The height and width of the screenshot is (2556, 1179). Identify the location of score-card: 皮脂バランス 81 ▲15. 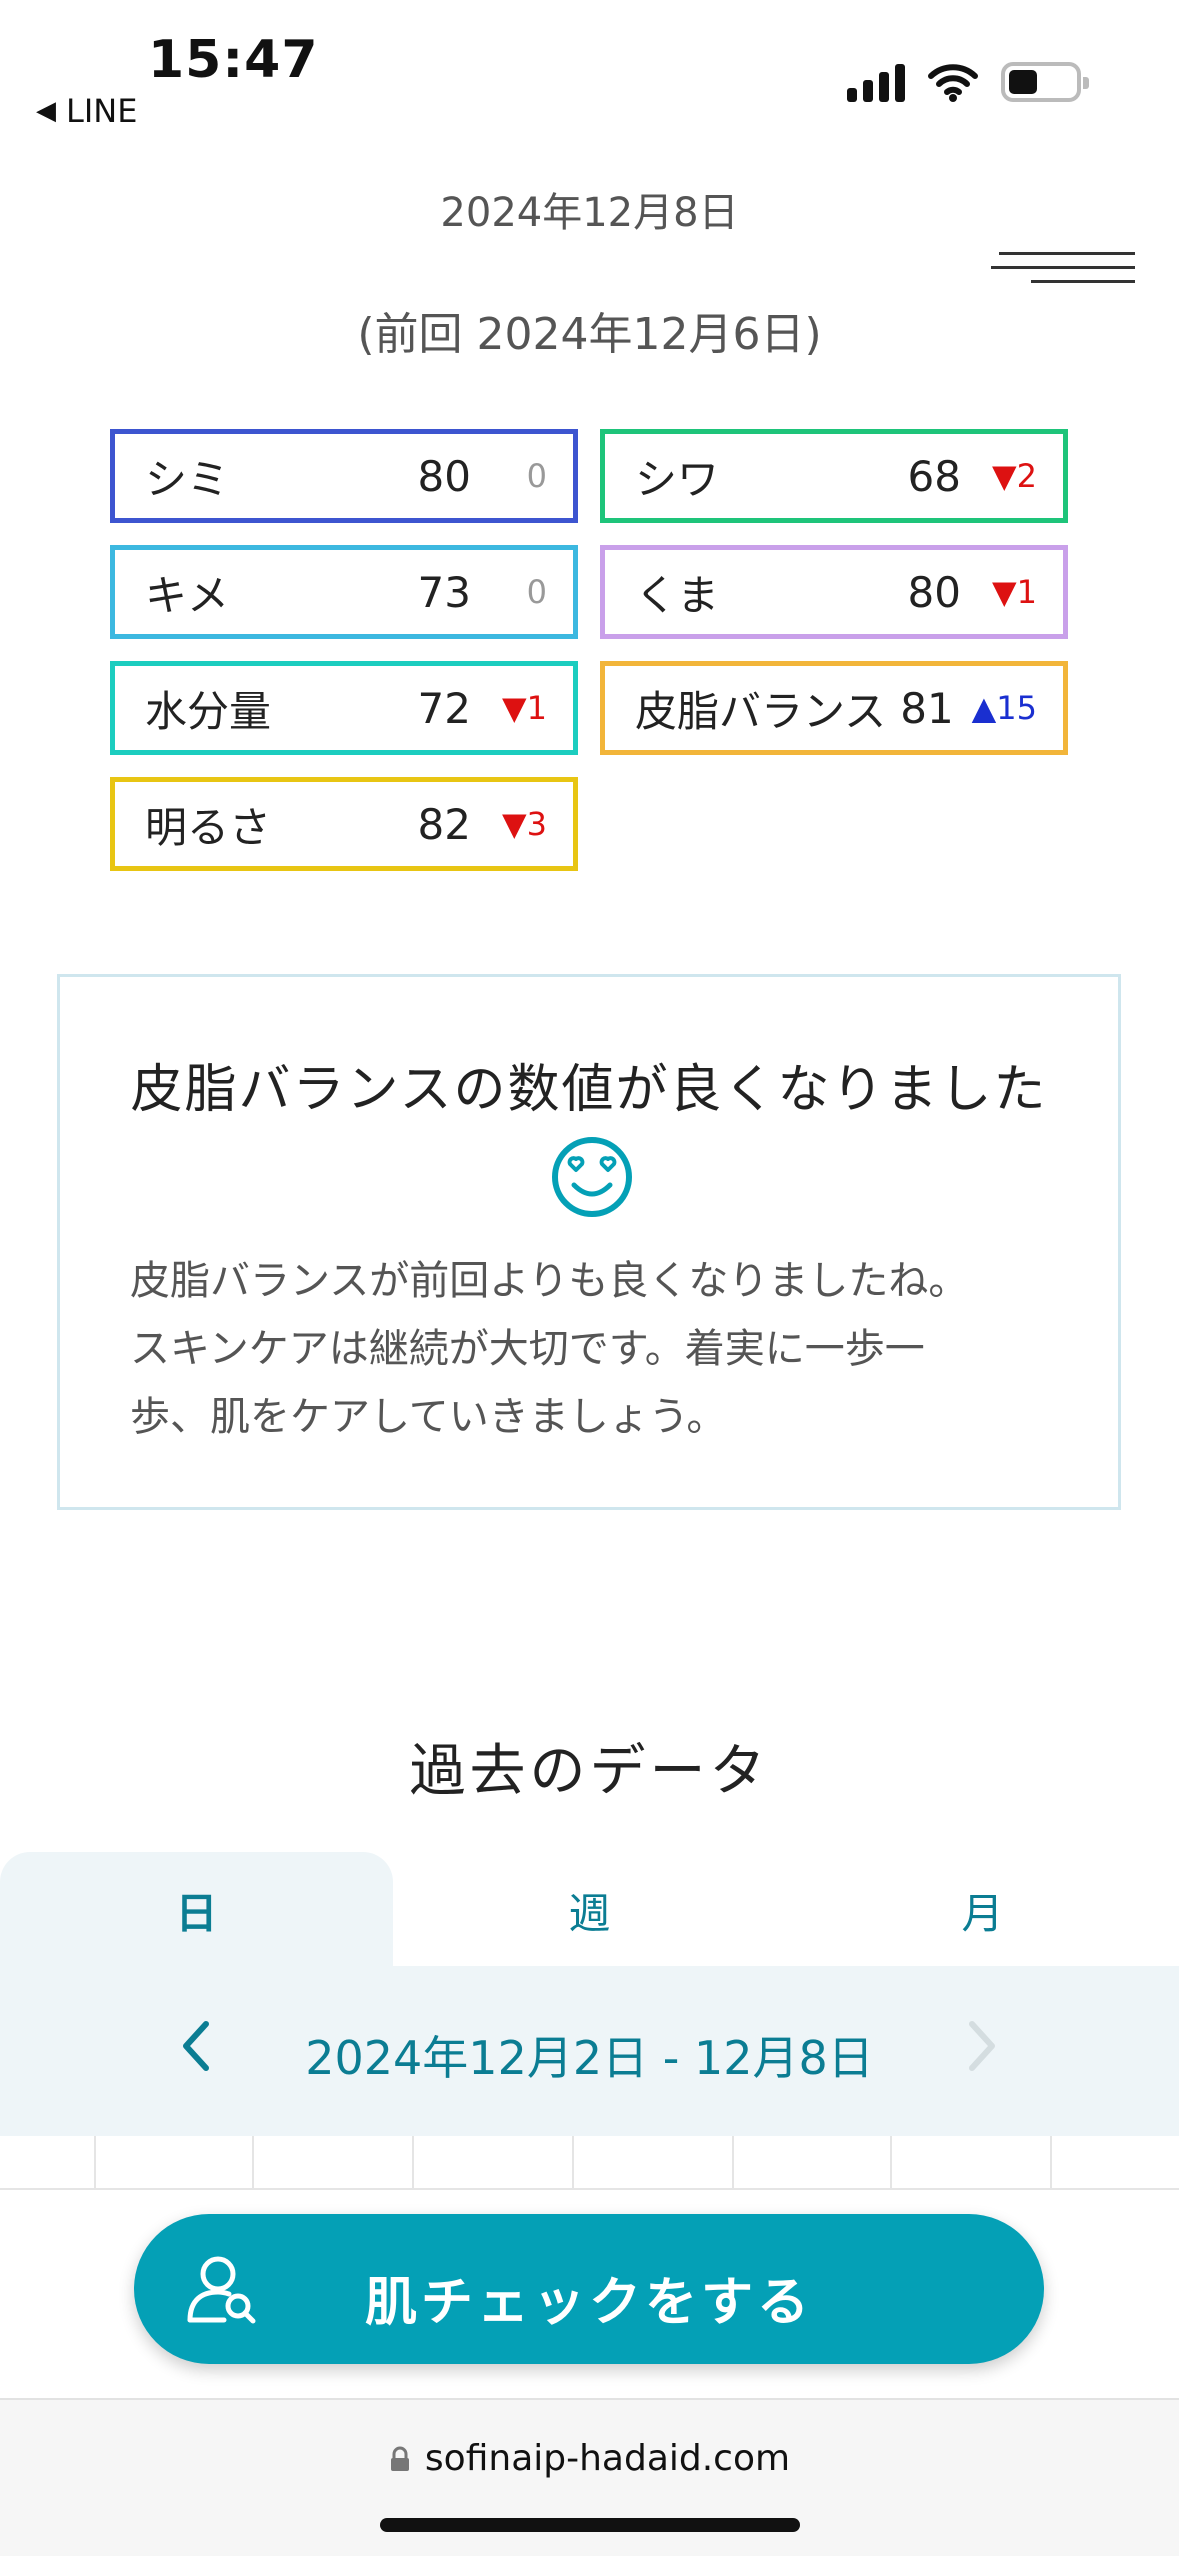
(834, 708).